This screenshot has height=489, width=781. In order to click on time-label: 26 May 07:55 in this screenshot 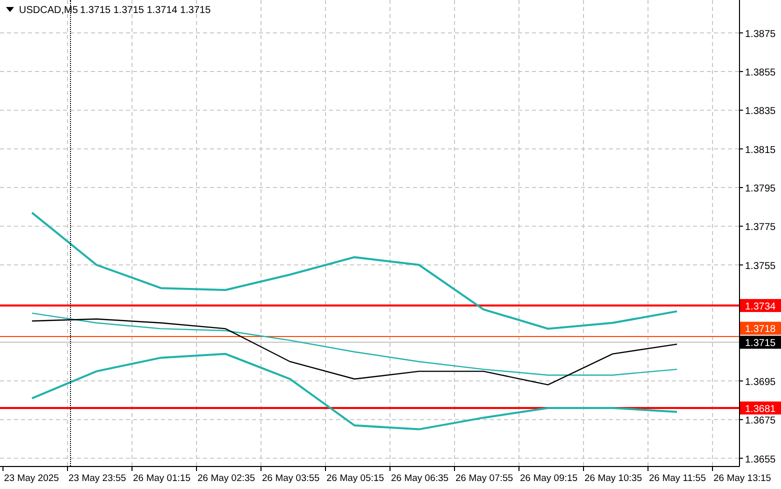, I will do `click(485, 478)`.